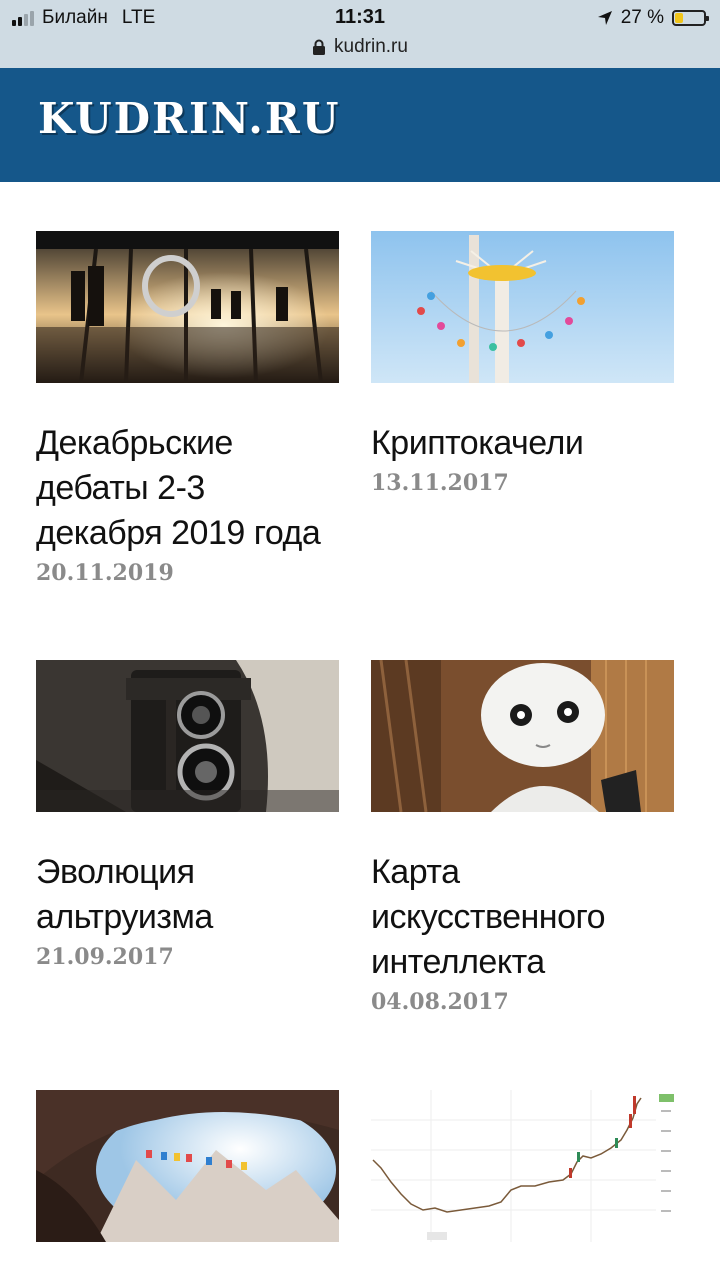 Image resolution: width=720 pixels, height=1280 pixels. I want to click on article-image-conference, so click(187, 307).